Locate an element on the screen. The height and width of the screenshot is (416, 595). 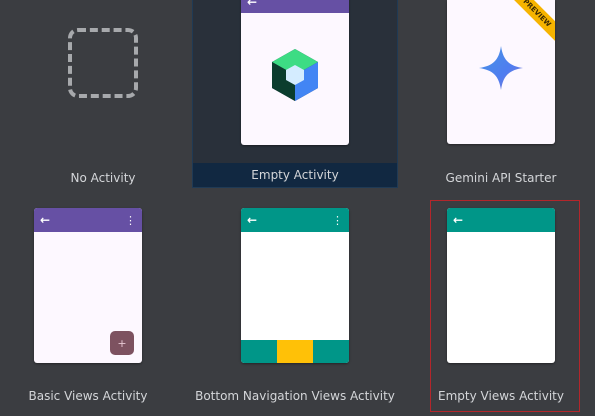
template-label: No Activity is located at coordinates (103, 178).